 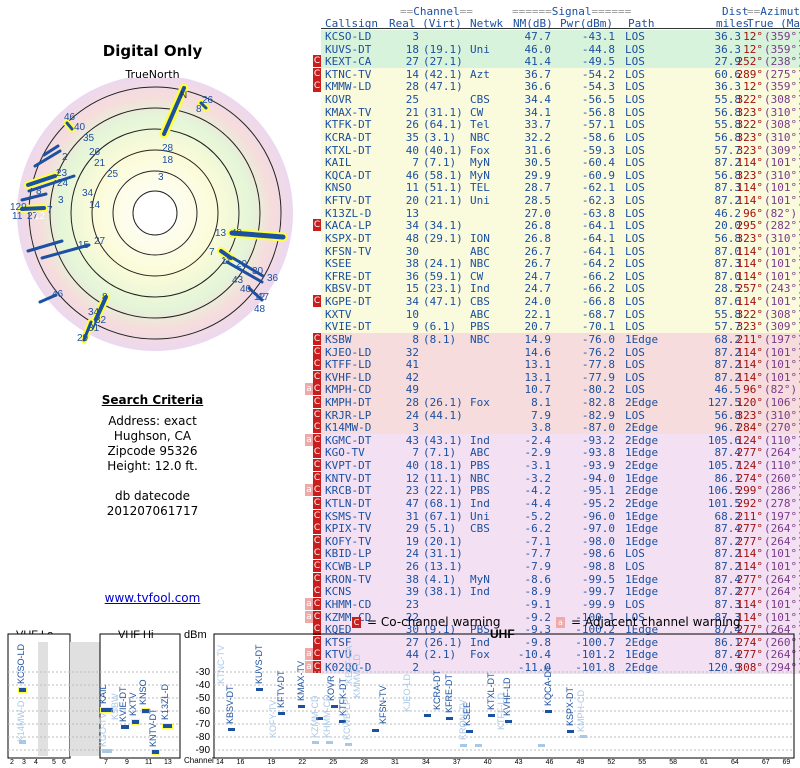 I want to click on cell-virt: (19.1), so click(x=443, y=49).